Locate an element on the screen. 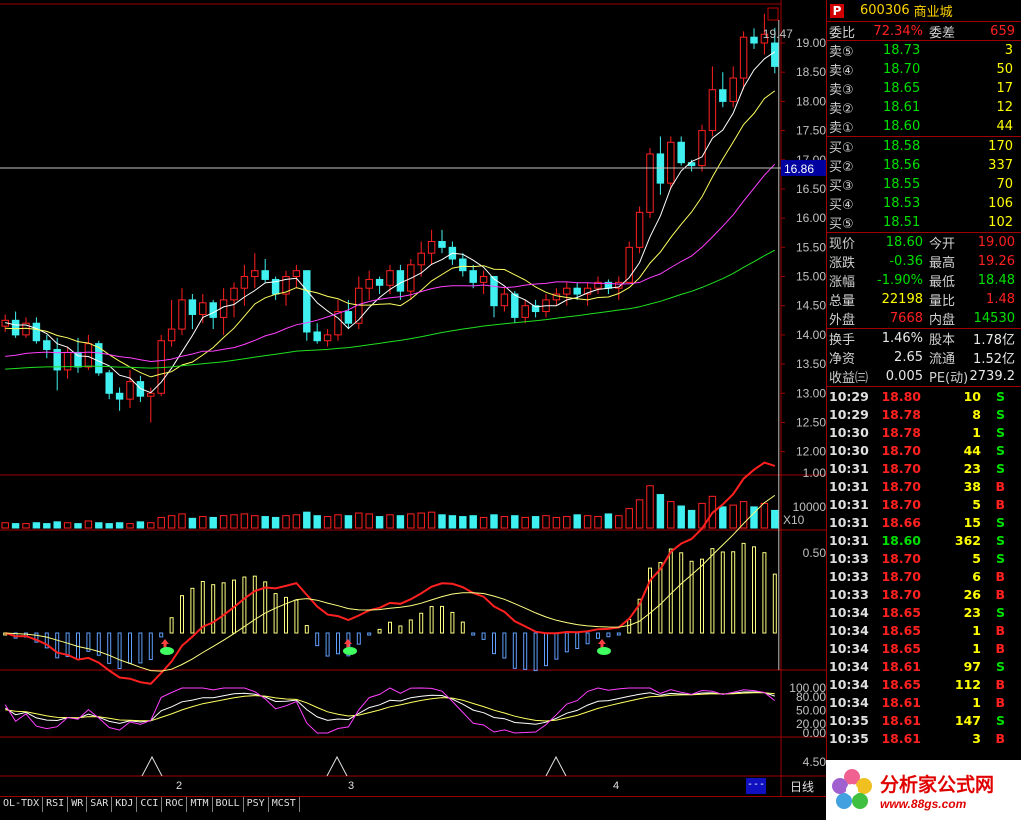 This screenshot has height=820, width=1021. tick-price: 18.65 is located at coordinates (901, 630).